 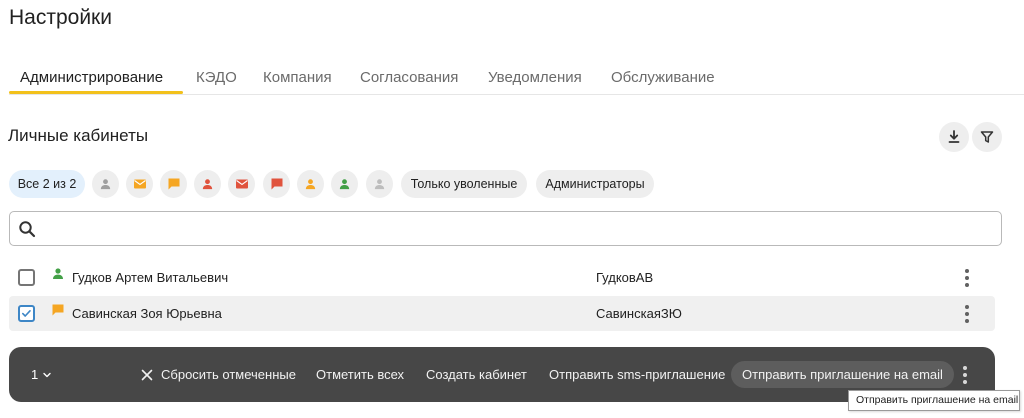 I want to click on close-icon, so click(x=147, y=374).